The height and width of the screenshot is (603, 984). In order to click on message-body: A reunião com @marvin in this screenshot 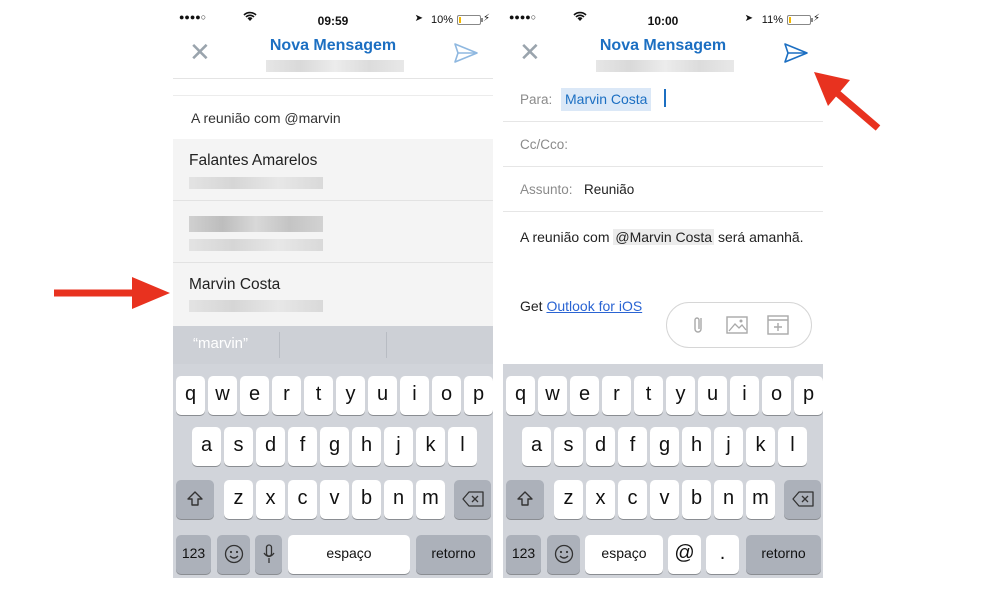, I will do `click(333, 117)`.